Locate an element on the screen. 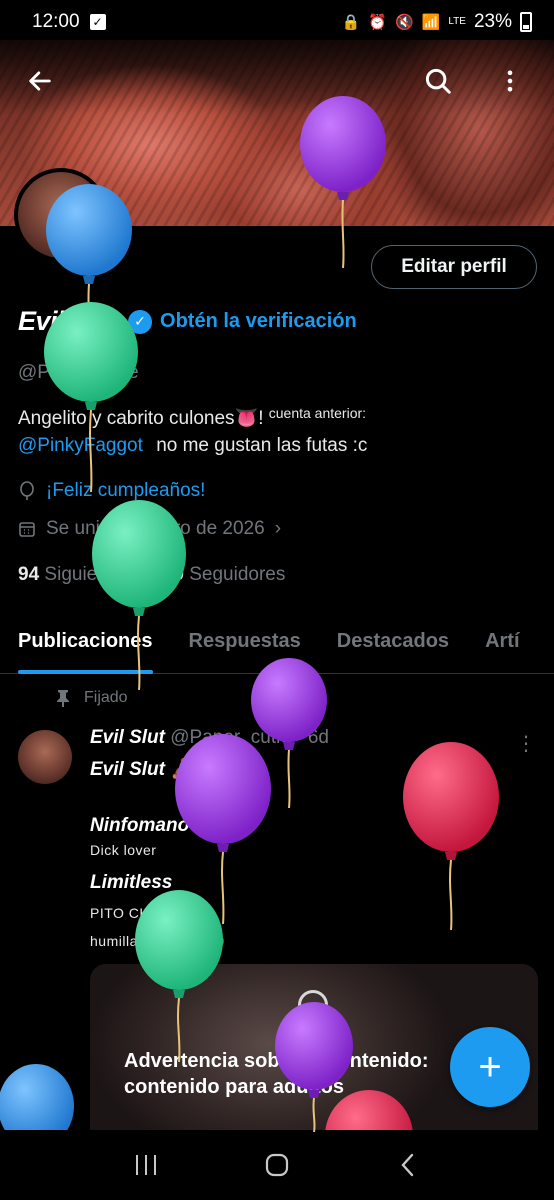  verified-badge-icon: ✓ is located at coordinates (140, 321).